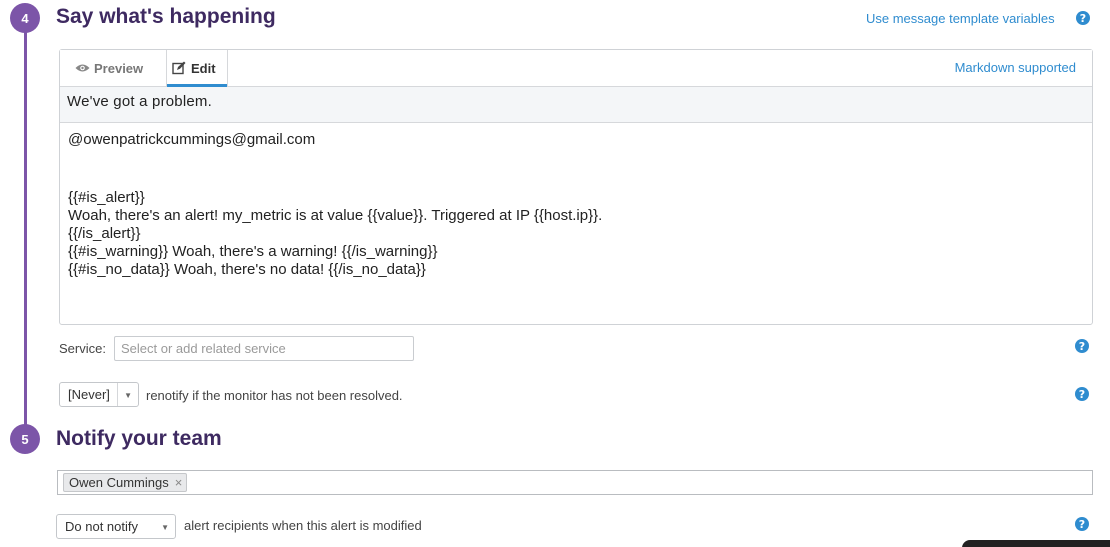  I want to click on overlay-panel-edge, so click(1036, 543).